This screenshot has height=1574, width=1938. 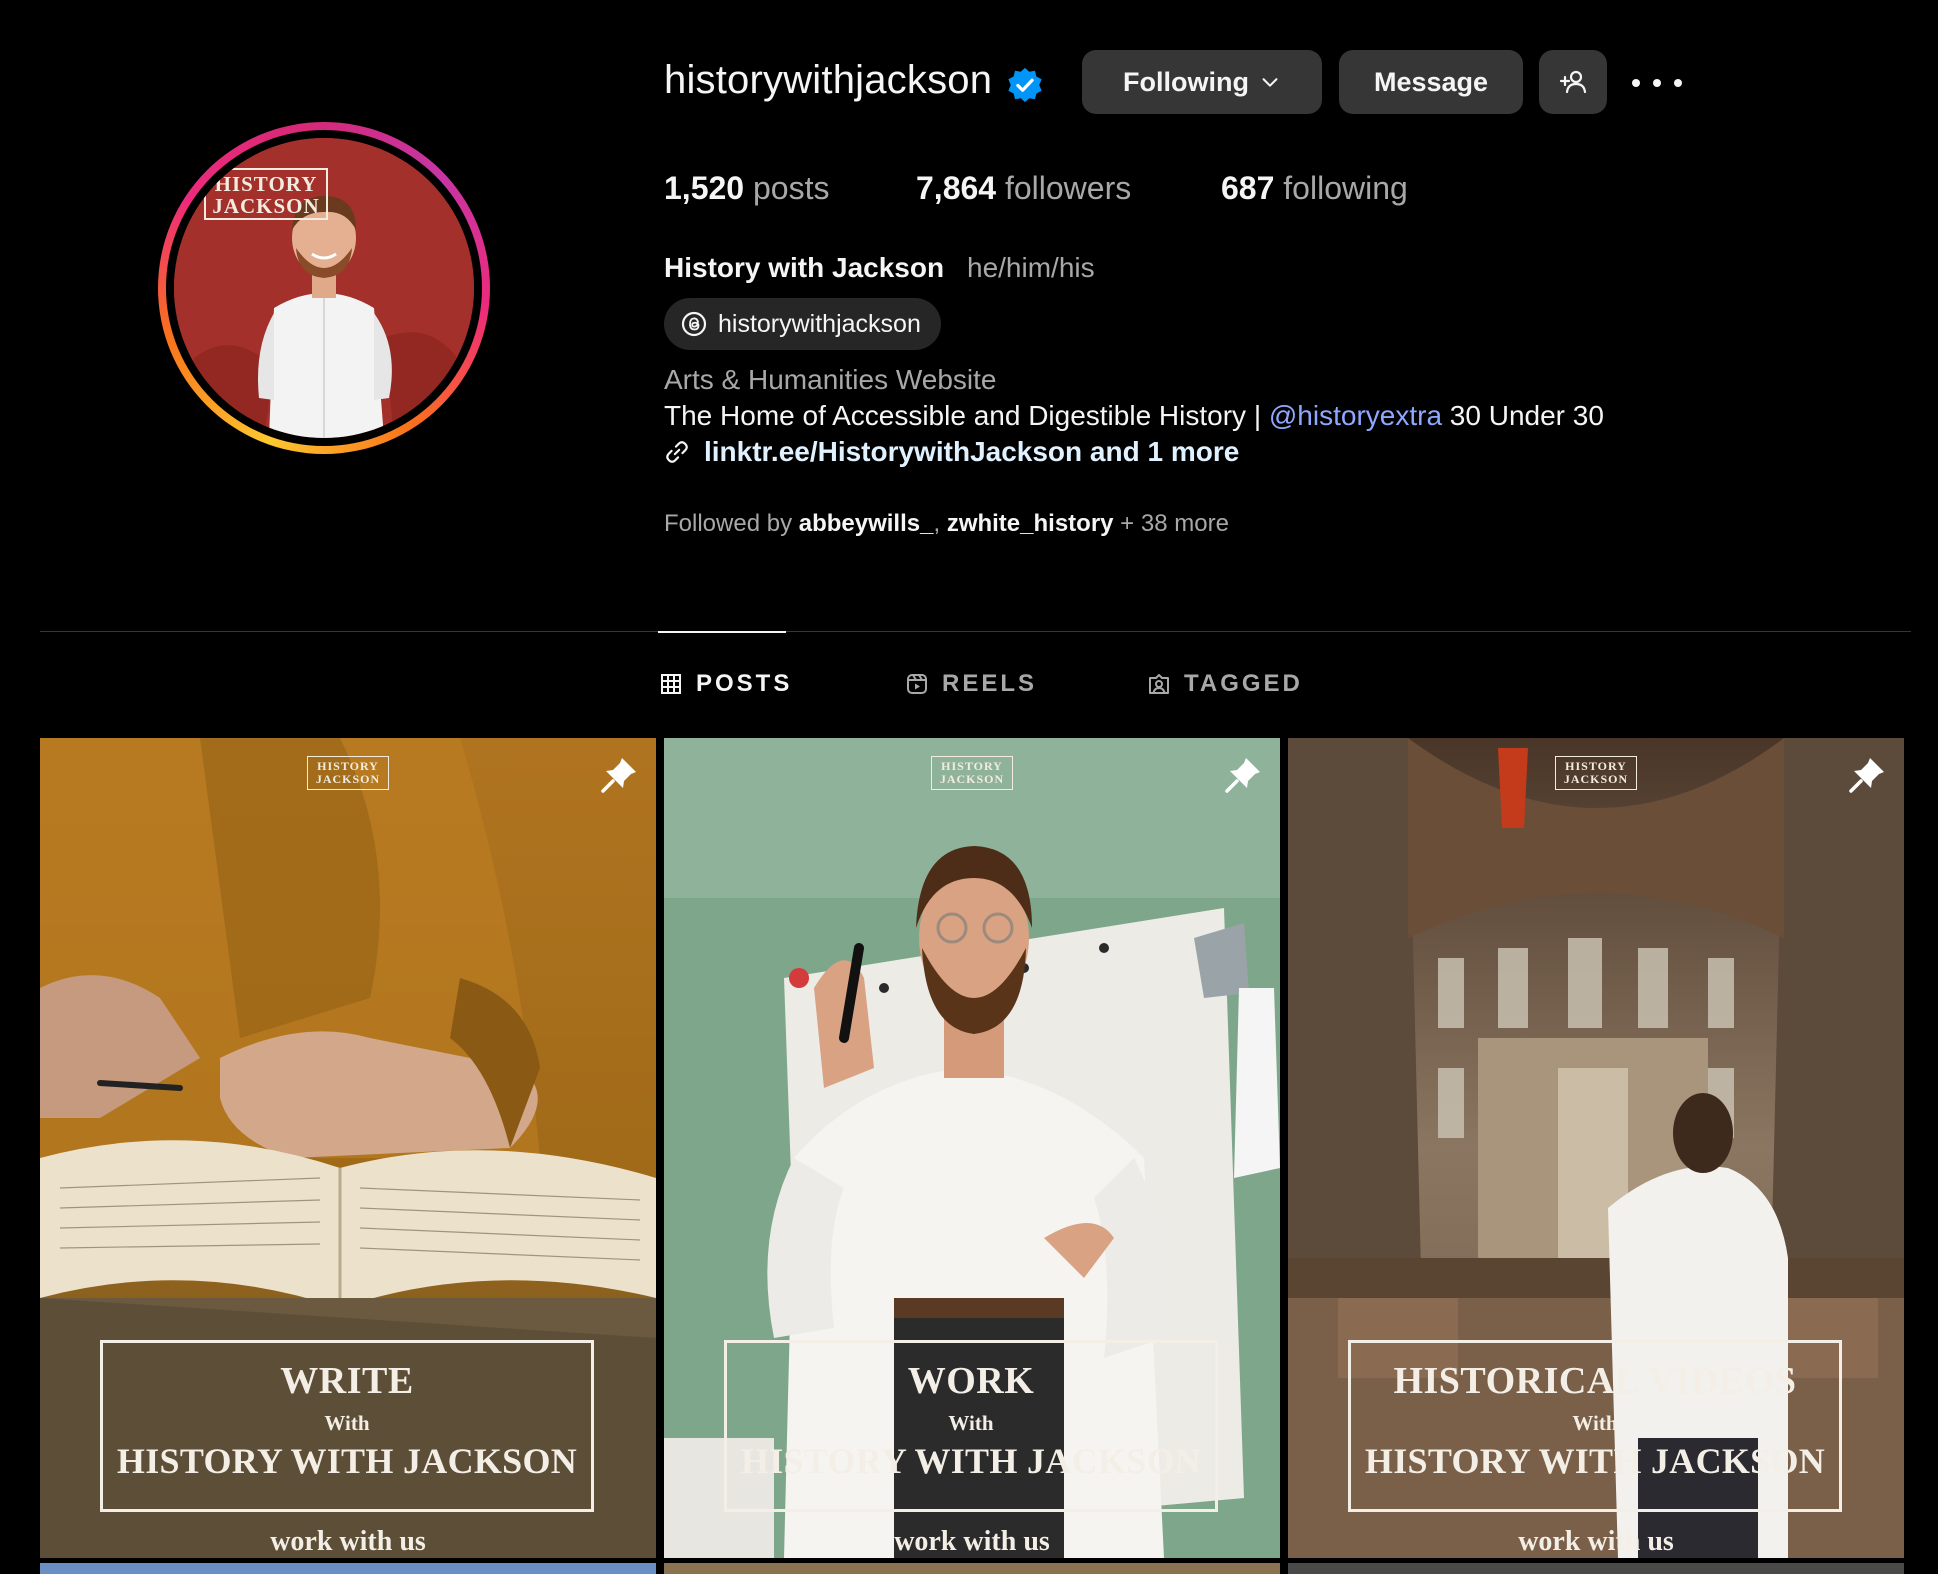 I want to click on tagged-icon, so click(x=1159, y=684).